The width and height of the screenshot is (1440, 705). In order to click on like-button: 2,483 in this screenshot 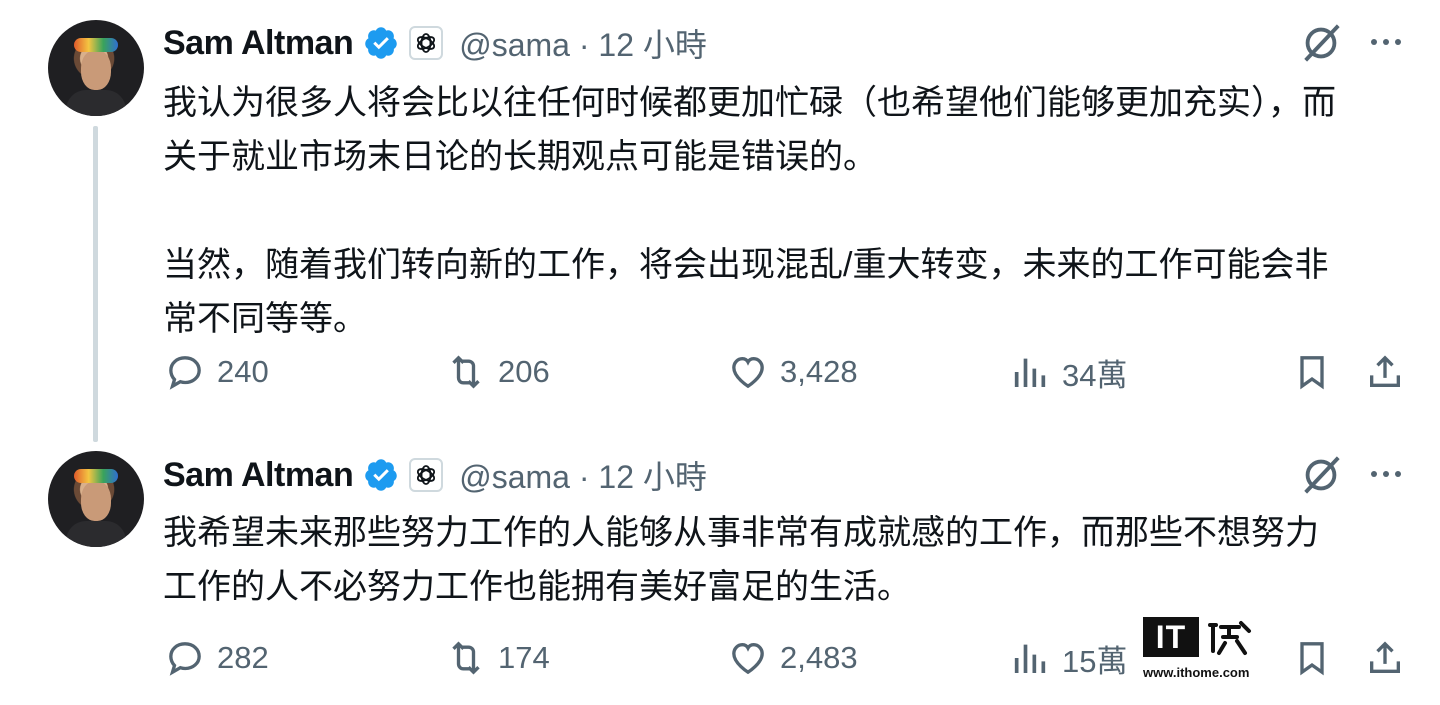, I will do `click(793, 658)`.